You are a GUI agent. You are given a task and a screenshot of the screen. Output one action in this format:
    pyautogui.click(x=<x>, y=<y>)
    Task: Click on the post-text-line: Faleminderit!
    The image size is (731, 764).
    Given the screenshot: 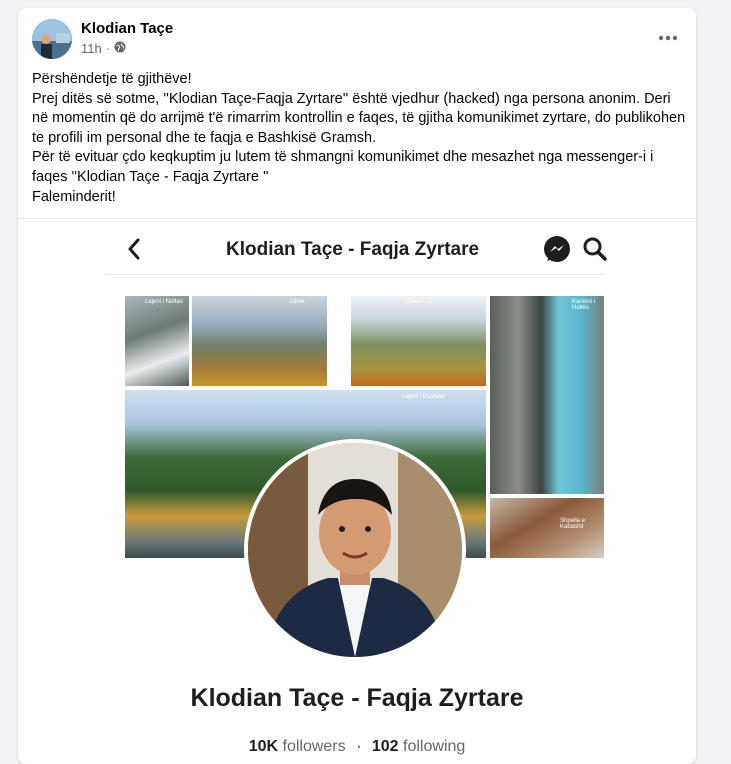 What is the action you would take?
    pyautogui.click(x=74, y=196)
    